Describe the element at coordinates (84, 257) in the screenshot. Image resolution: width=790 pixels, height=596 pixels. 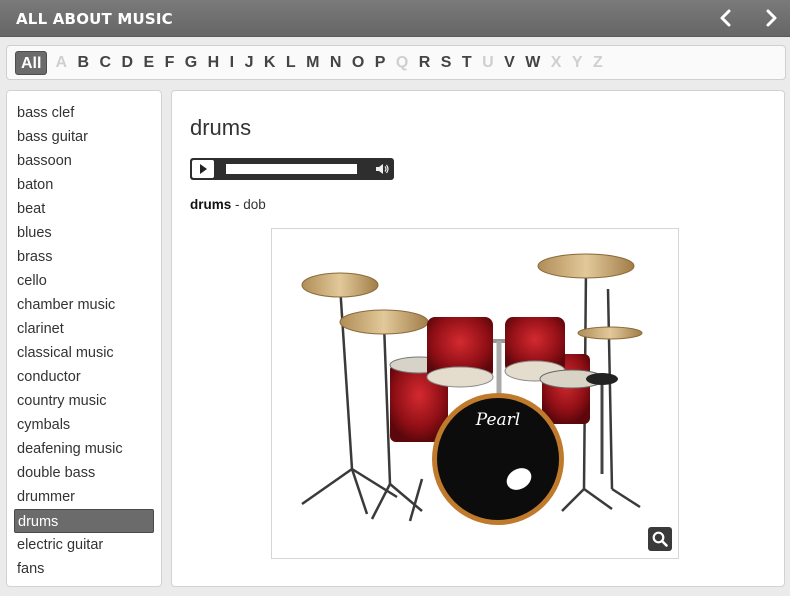
I see `word-list-item: brass` at that location.